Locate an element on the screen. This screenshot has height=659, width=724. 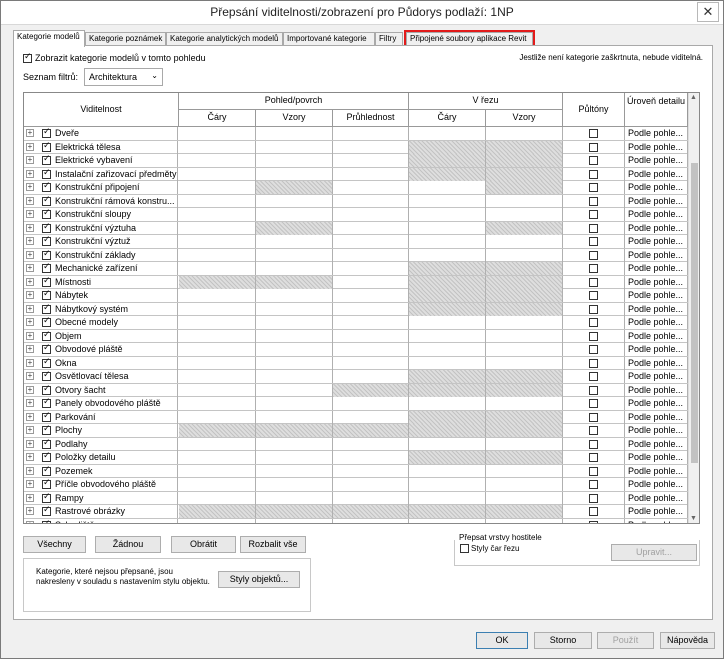
scroll-up-icon: ▲ is located at coordinates (693, 97).